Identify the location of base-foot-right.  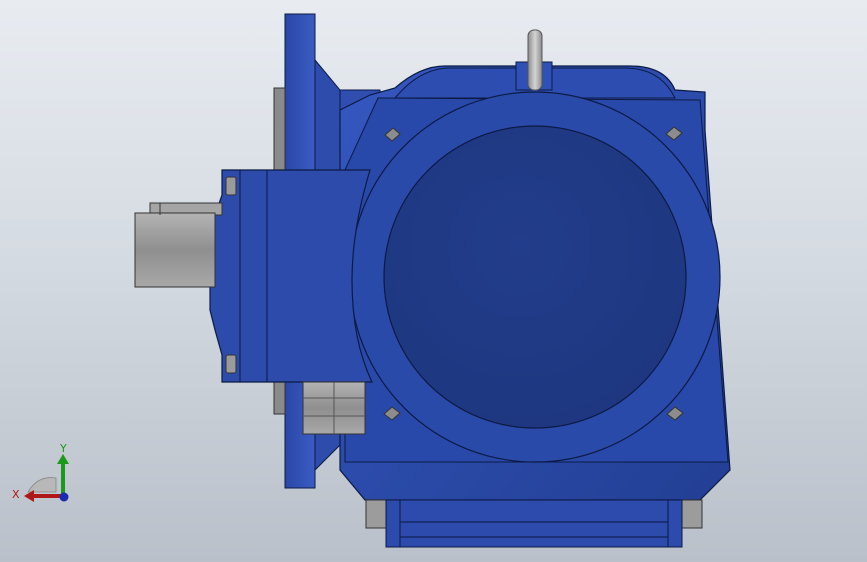
(692, 514).